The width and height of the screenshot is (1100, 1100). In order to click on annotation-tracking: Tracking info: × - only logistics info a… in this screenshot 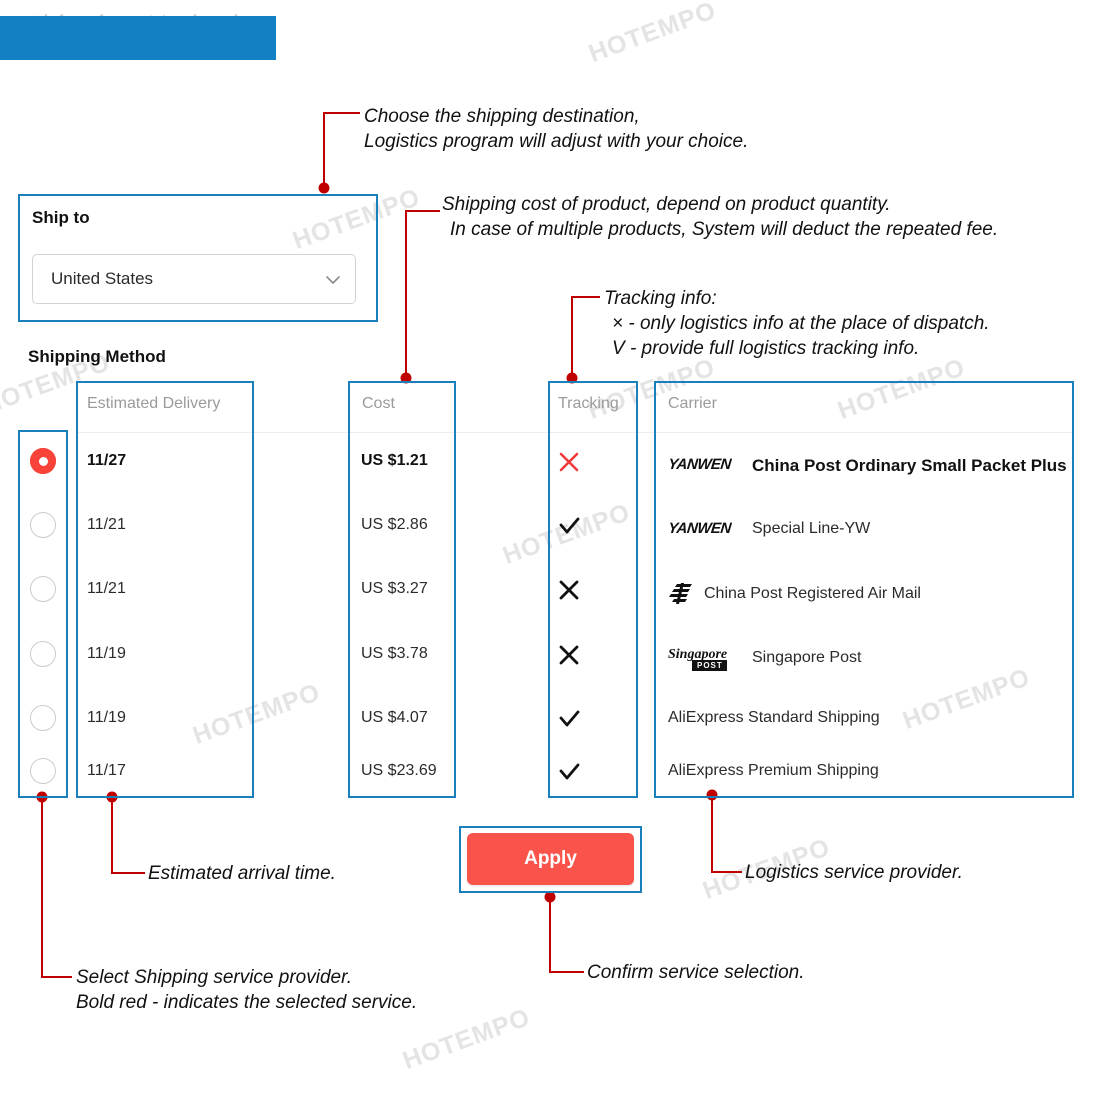, I will do `click(797, 323)`.